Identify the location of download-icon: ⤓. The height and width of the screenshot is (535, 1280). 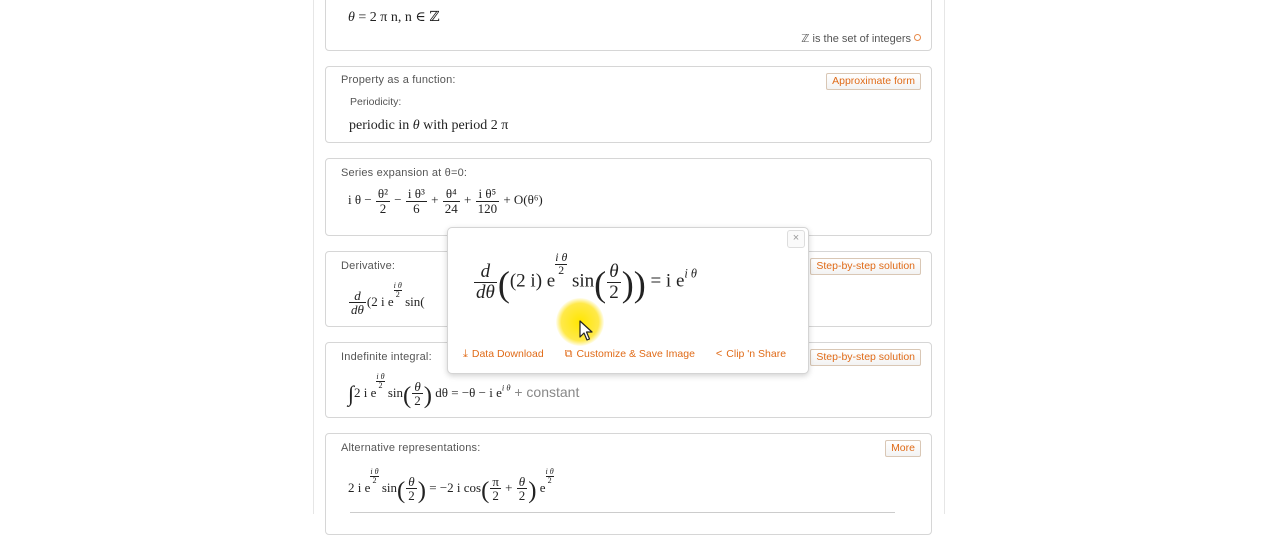
(465, 354).